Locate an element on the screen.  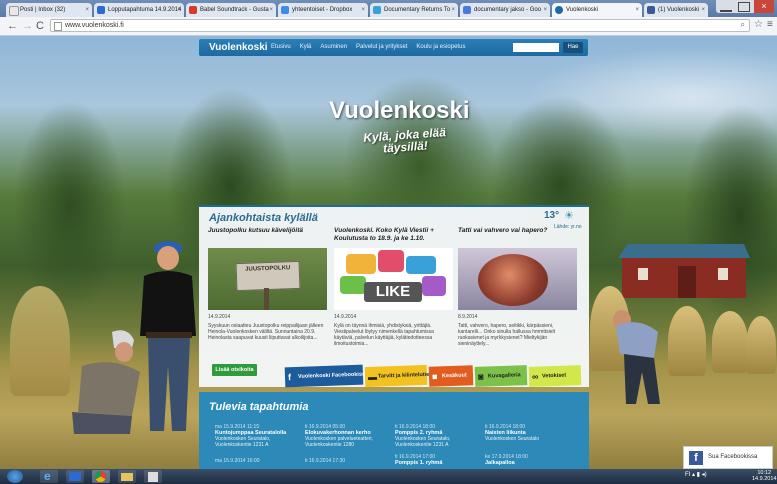
farmer-kneeling-image is located at coordinates (106, 382).